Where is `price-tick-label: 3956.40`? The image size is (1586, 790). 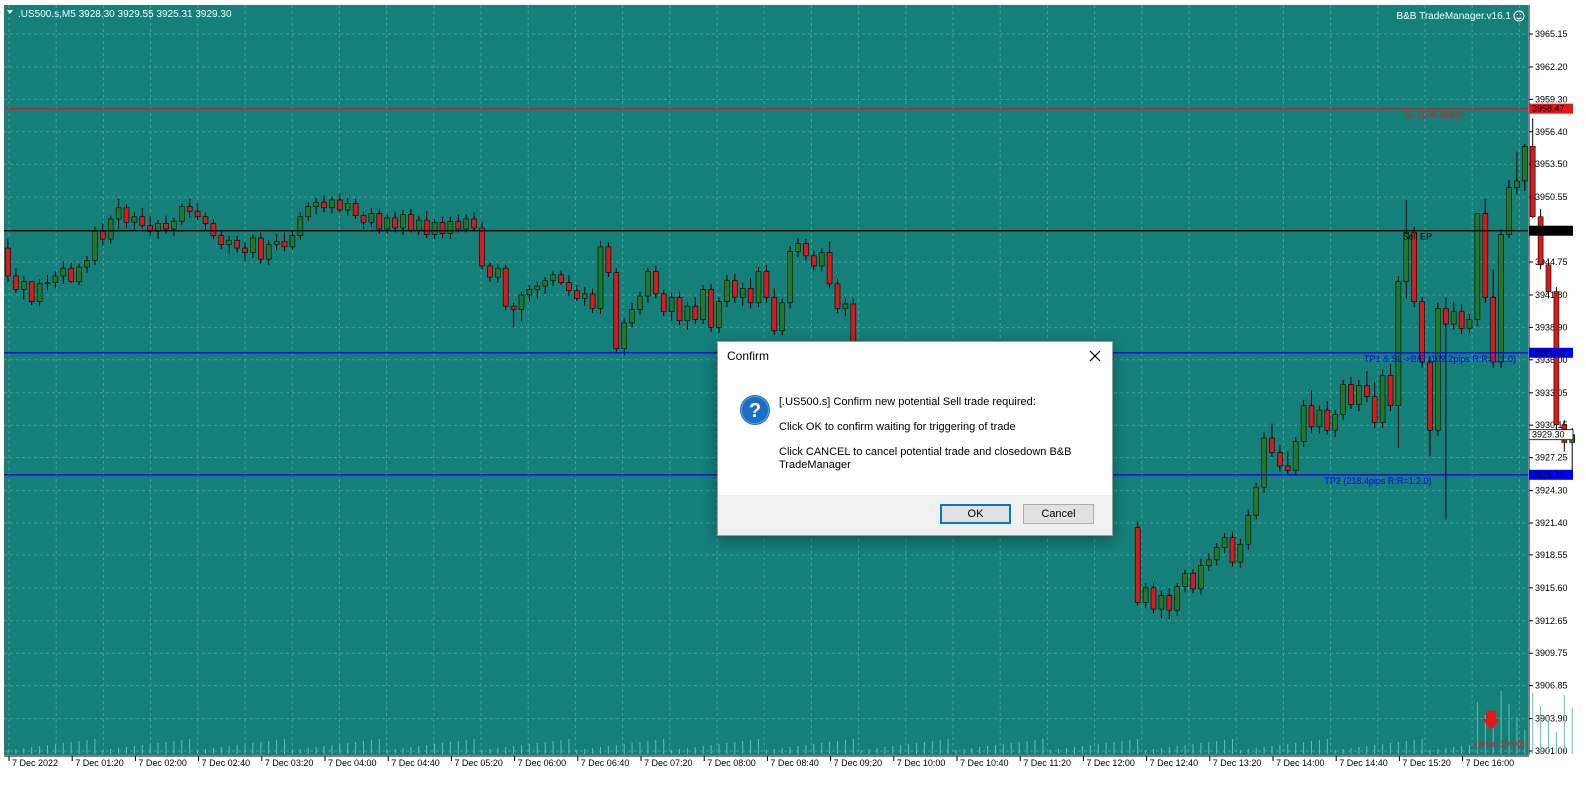
price-tick-label: 3956.40 is located at coordinates (1551, 132).